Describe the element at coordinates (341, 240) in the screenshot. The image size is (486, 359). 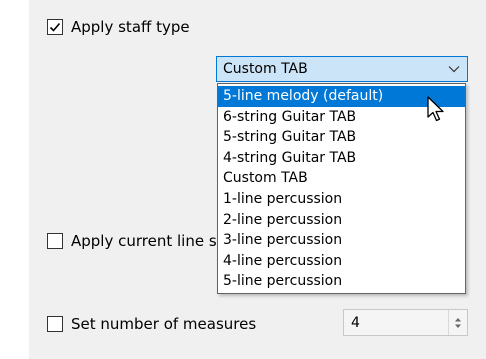
I see `dropdown-option: 3-line percussion` at that location.